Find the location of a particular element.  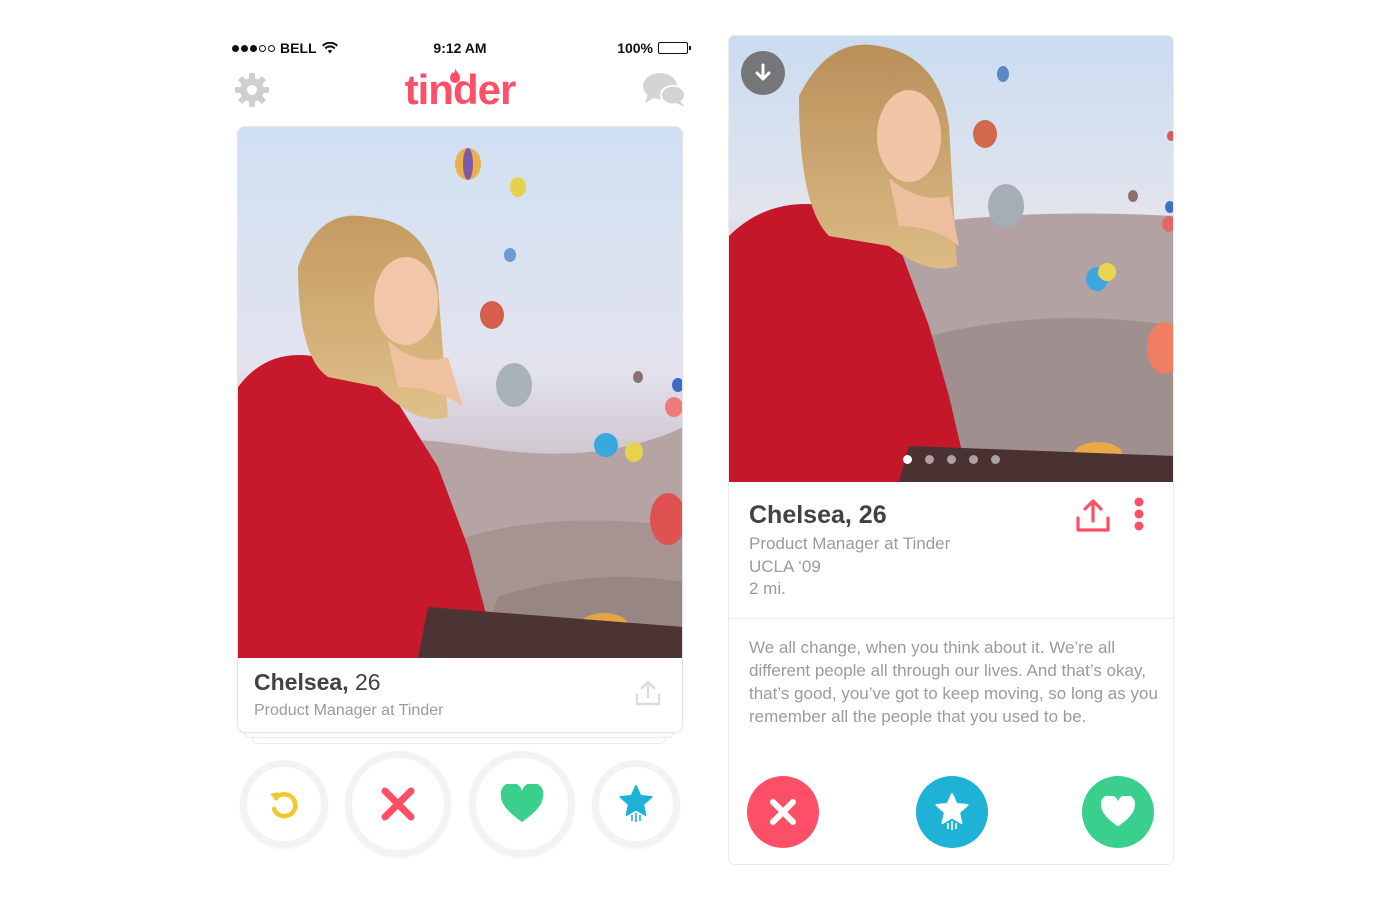

status-bar: BELL 9:12 AM 100% is located at coordinates (461, 50).